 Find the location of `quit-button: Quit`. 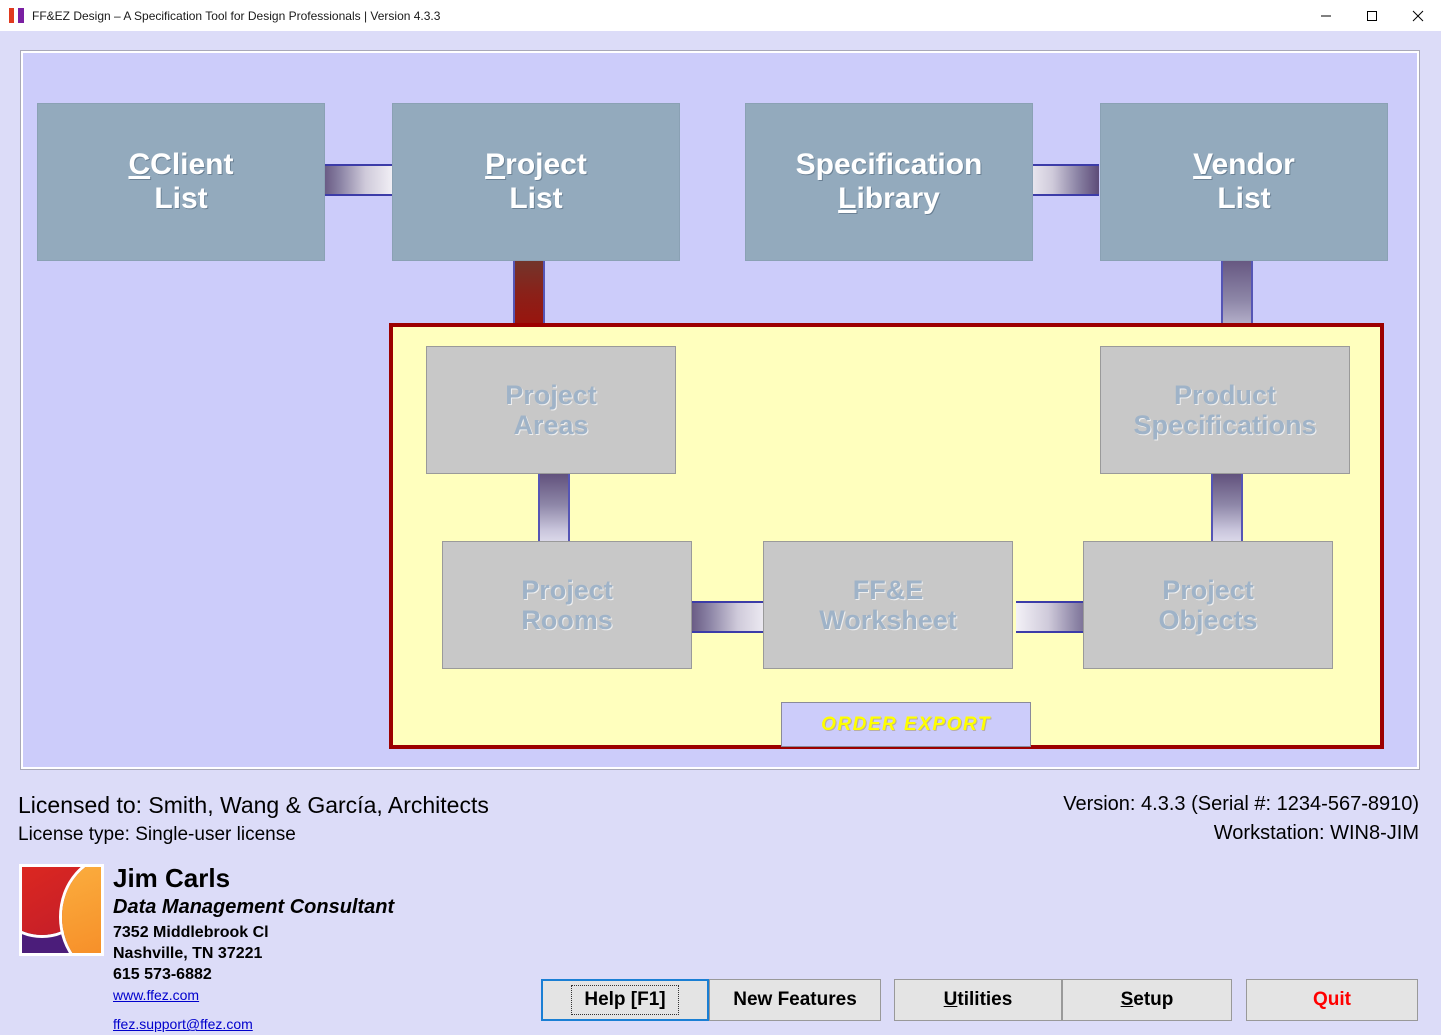

quit-button: Quit is located at coordinates (1332, 1000).